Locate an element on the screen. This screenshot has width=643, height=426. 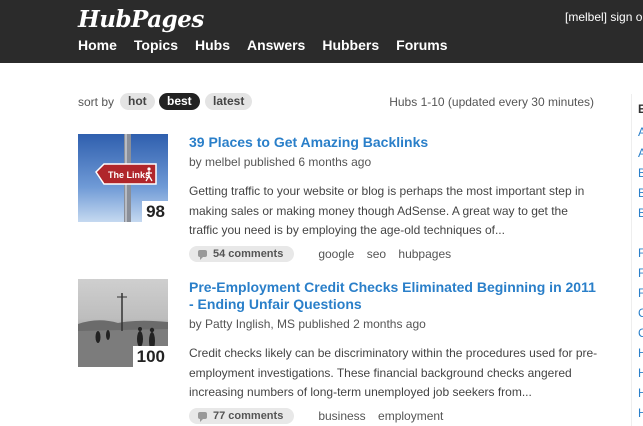
nav-hubs: Hubs is located at coordinates (212, 45).